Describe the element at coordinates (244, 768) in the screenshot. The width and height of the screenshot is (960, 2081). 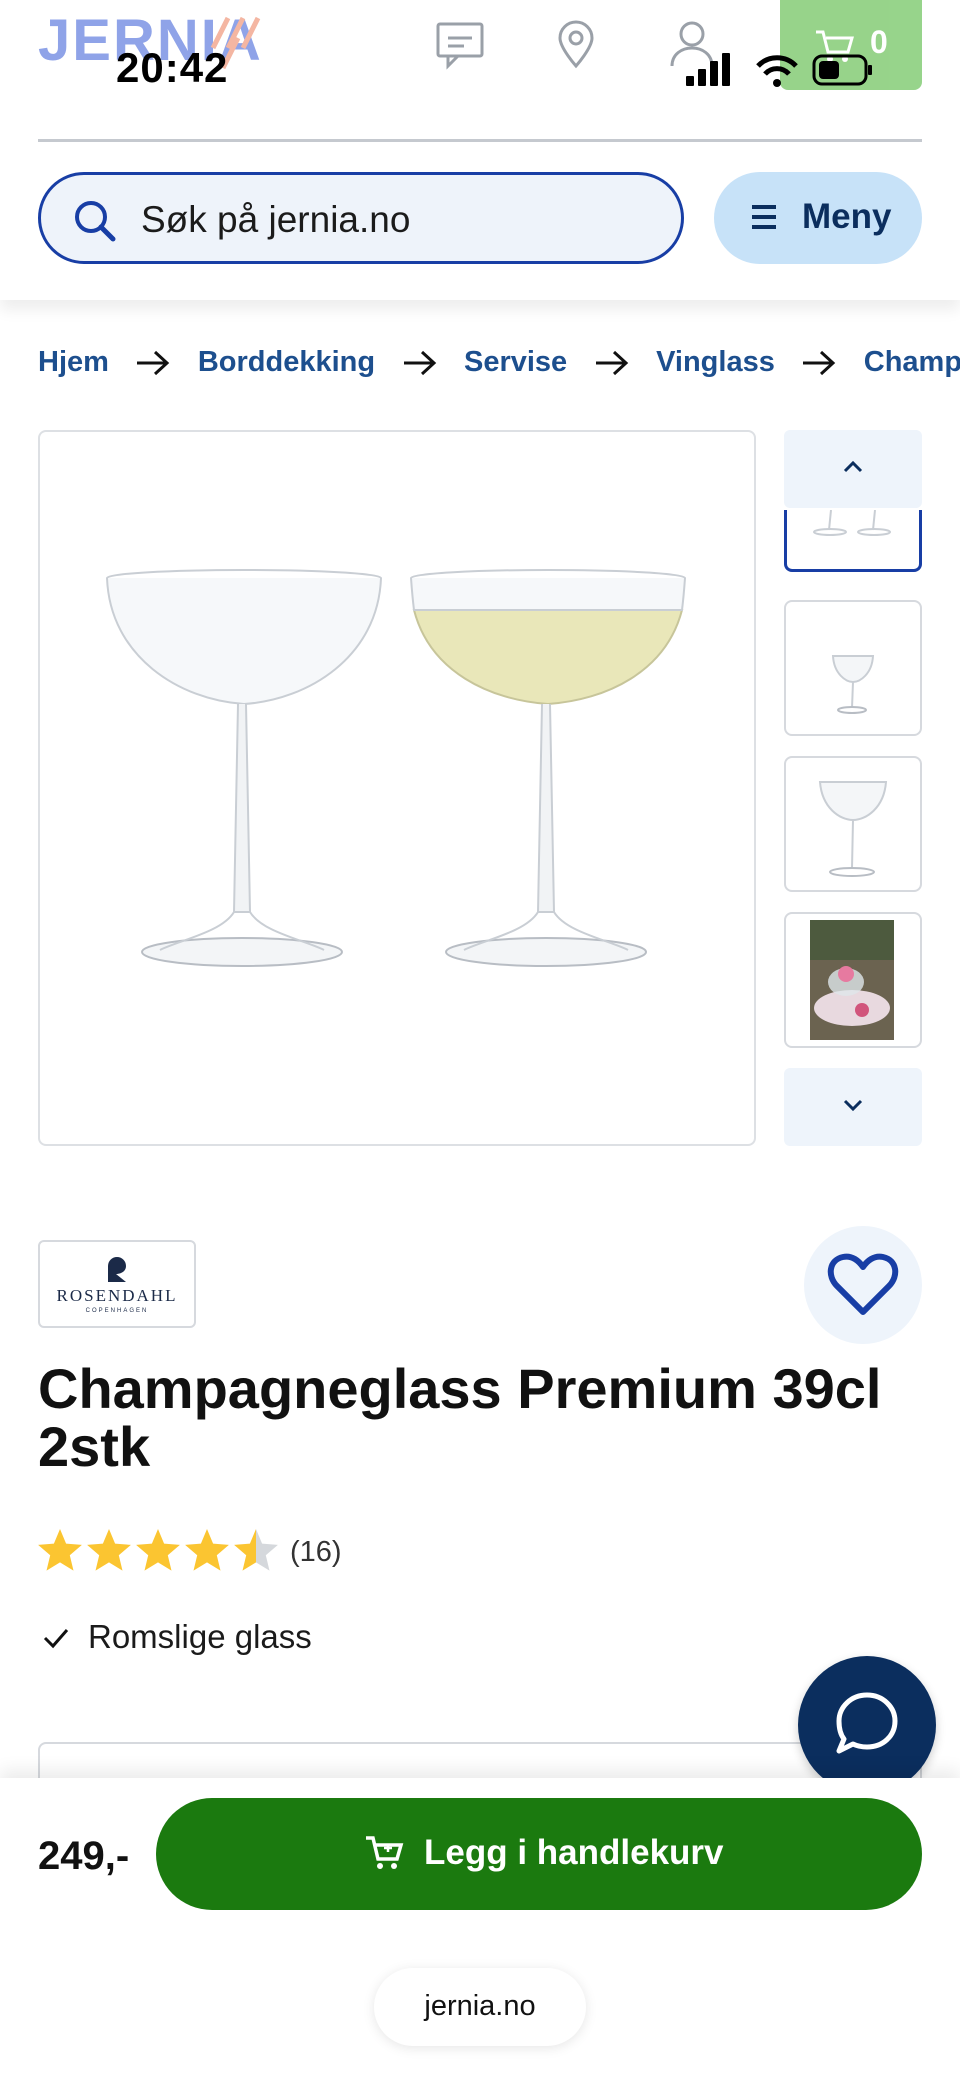
I see `empty-glass-image` at that location.